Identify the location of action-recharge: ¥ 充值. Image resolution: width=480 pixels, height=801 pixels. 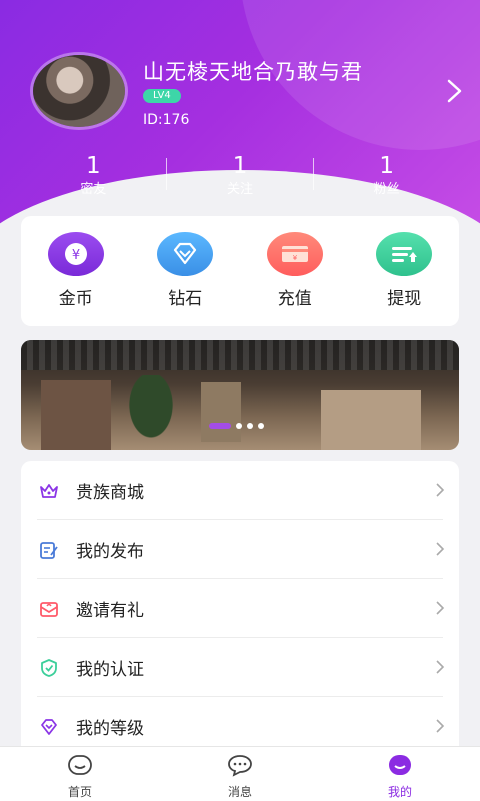
(295, 271).